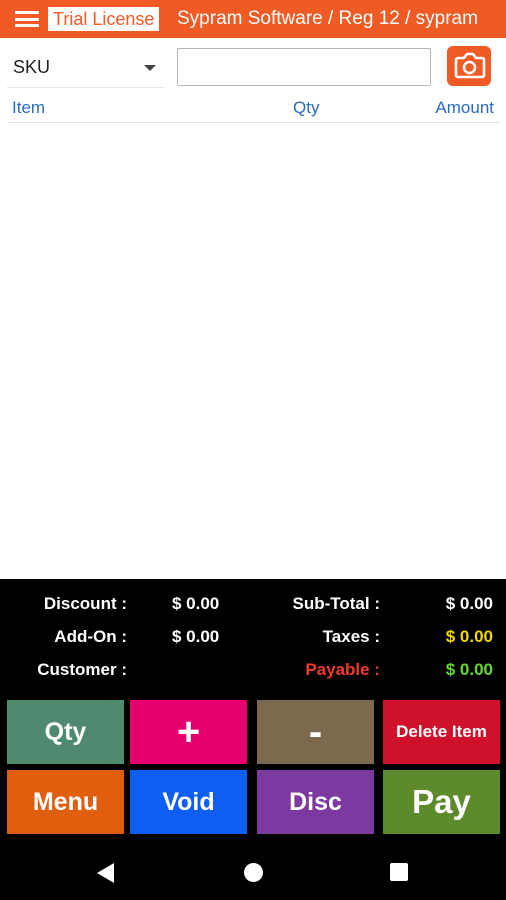 This screenshot has width=506, height=900. I want to click on customer-label: Customer :, so click(63, 670).